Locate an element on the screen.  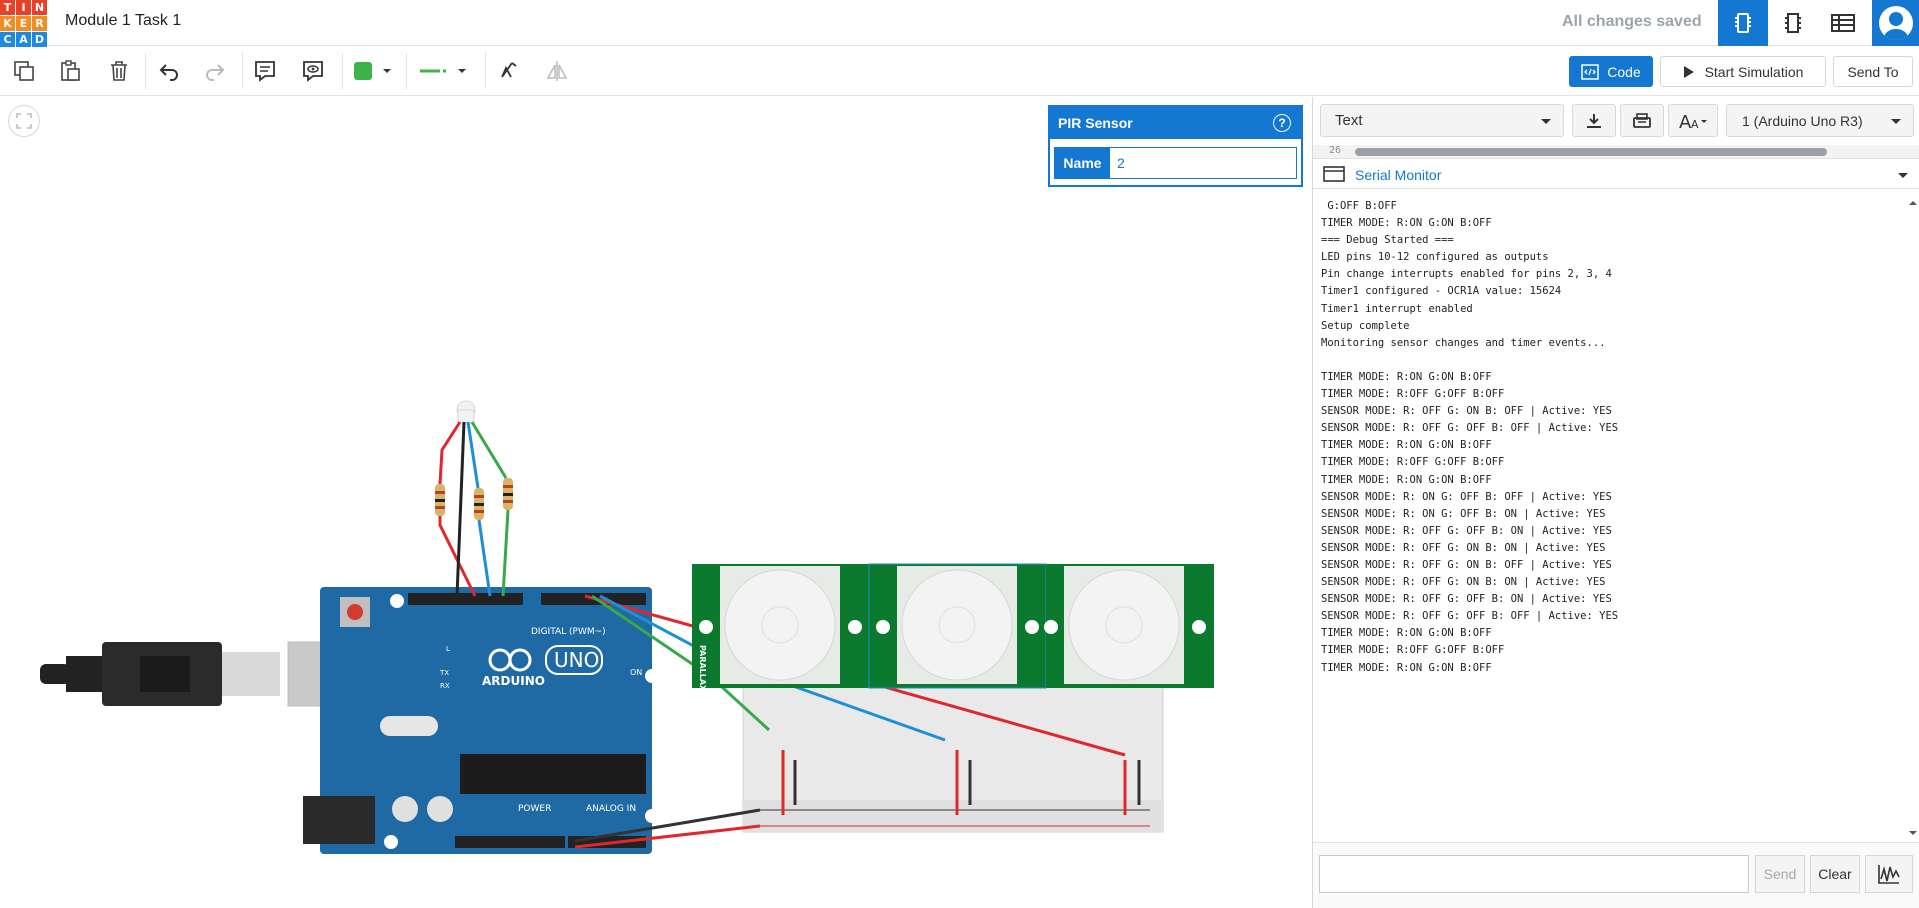
tinkercad-logo: T I N K E R C A D is located at coordinates (23, 23).